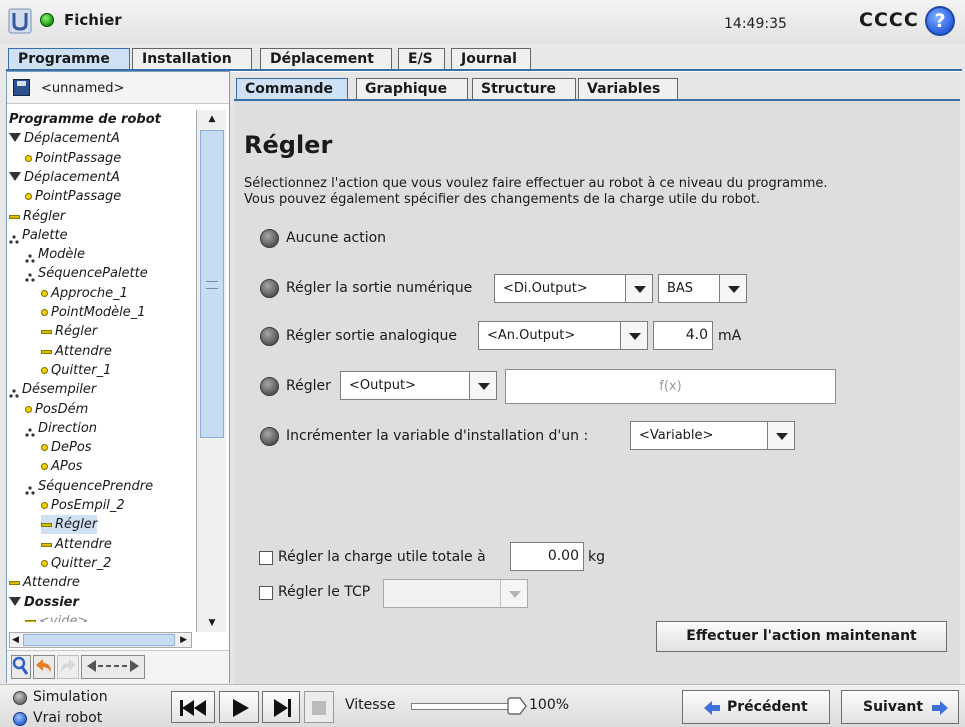 This screenshot has width=965, height=727. Describe the element at coordinates (212, 284) in the screenshot. I see `scroll-thumb` at that location.